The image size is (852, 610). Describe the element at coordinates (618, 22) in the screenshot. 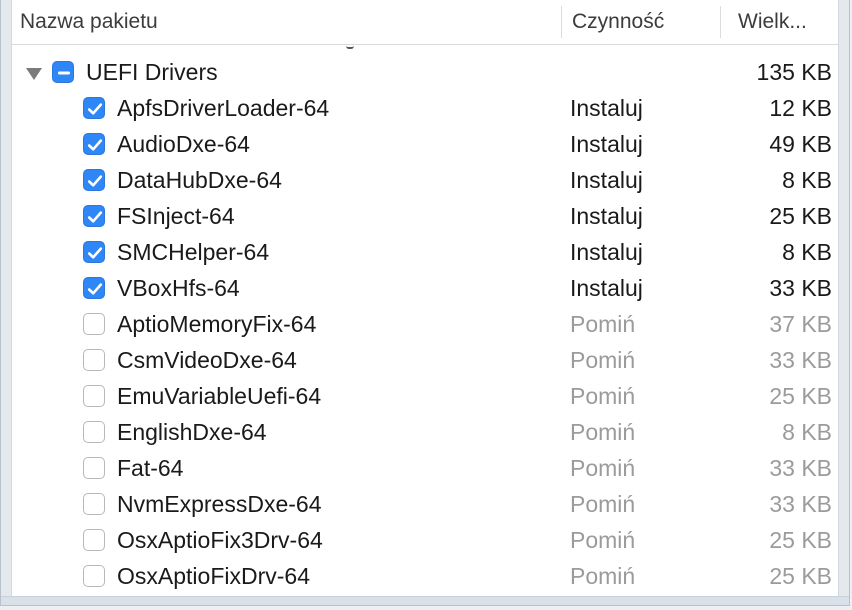

I see `column-header-action: Czynność` at that location.